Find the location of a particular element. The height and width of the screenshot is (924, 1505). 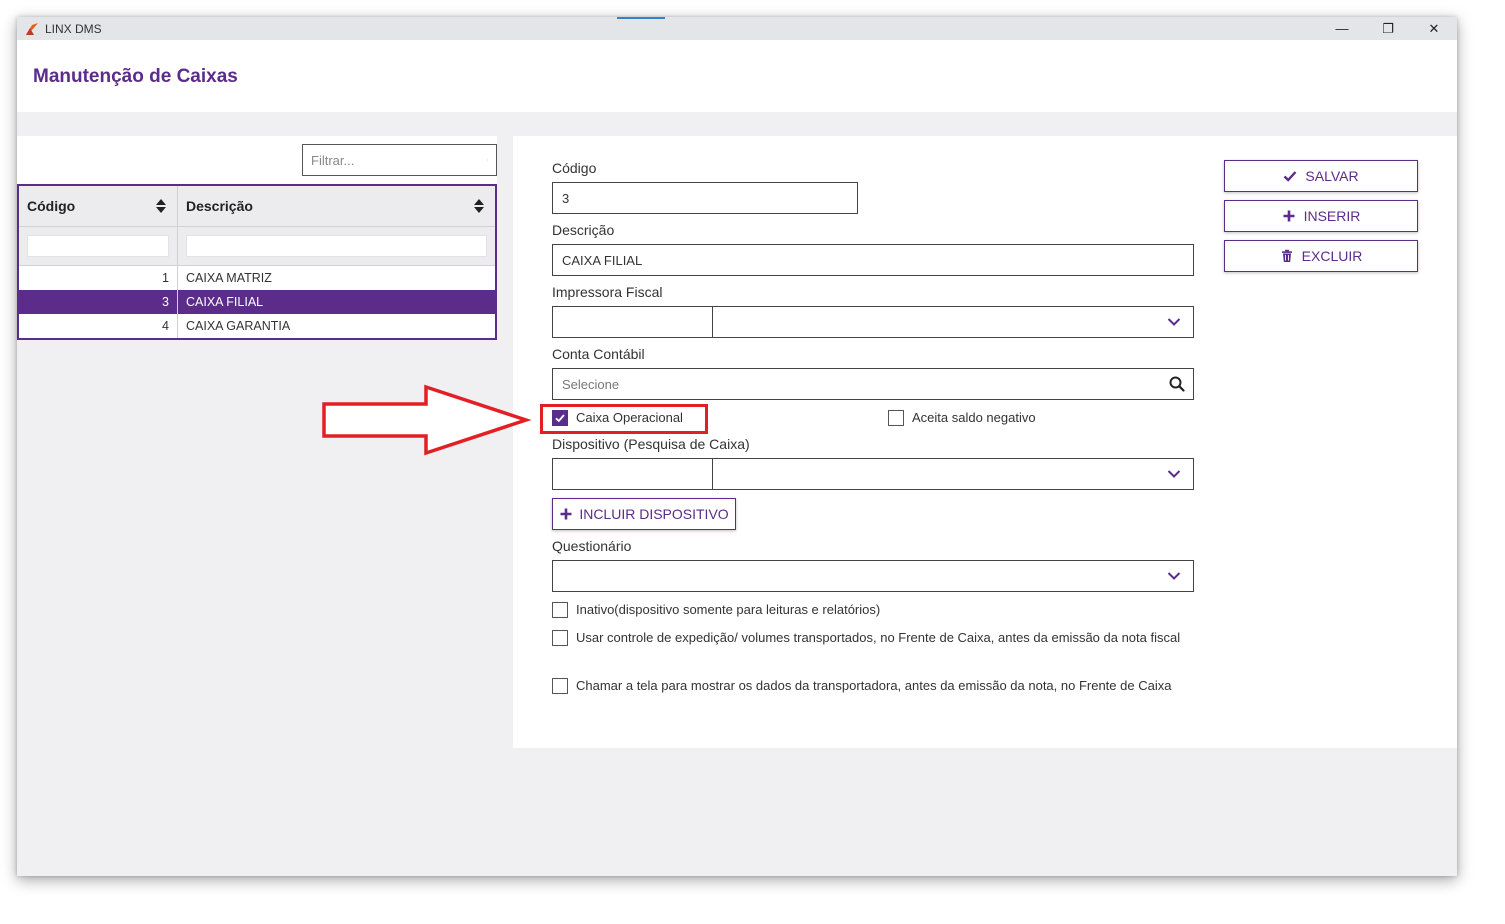

impressora-fiscal-code is located at coordinates (633, 322).